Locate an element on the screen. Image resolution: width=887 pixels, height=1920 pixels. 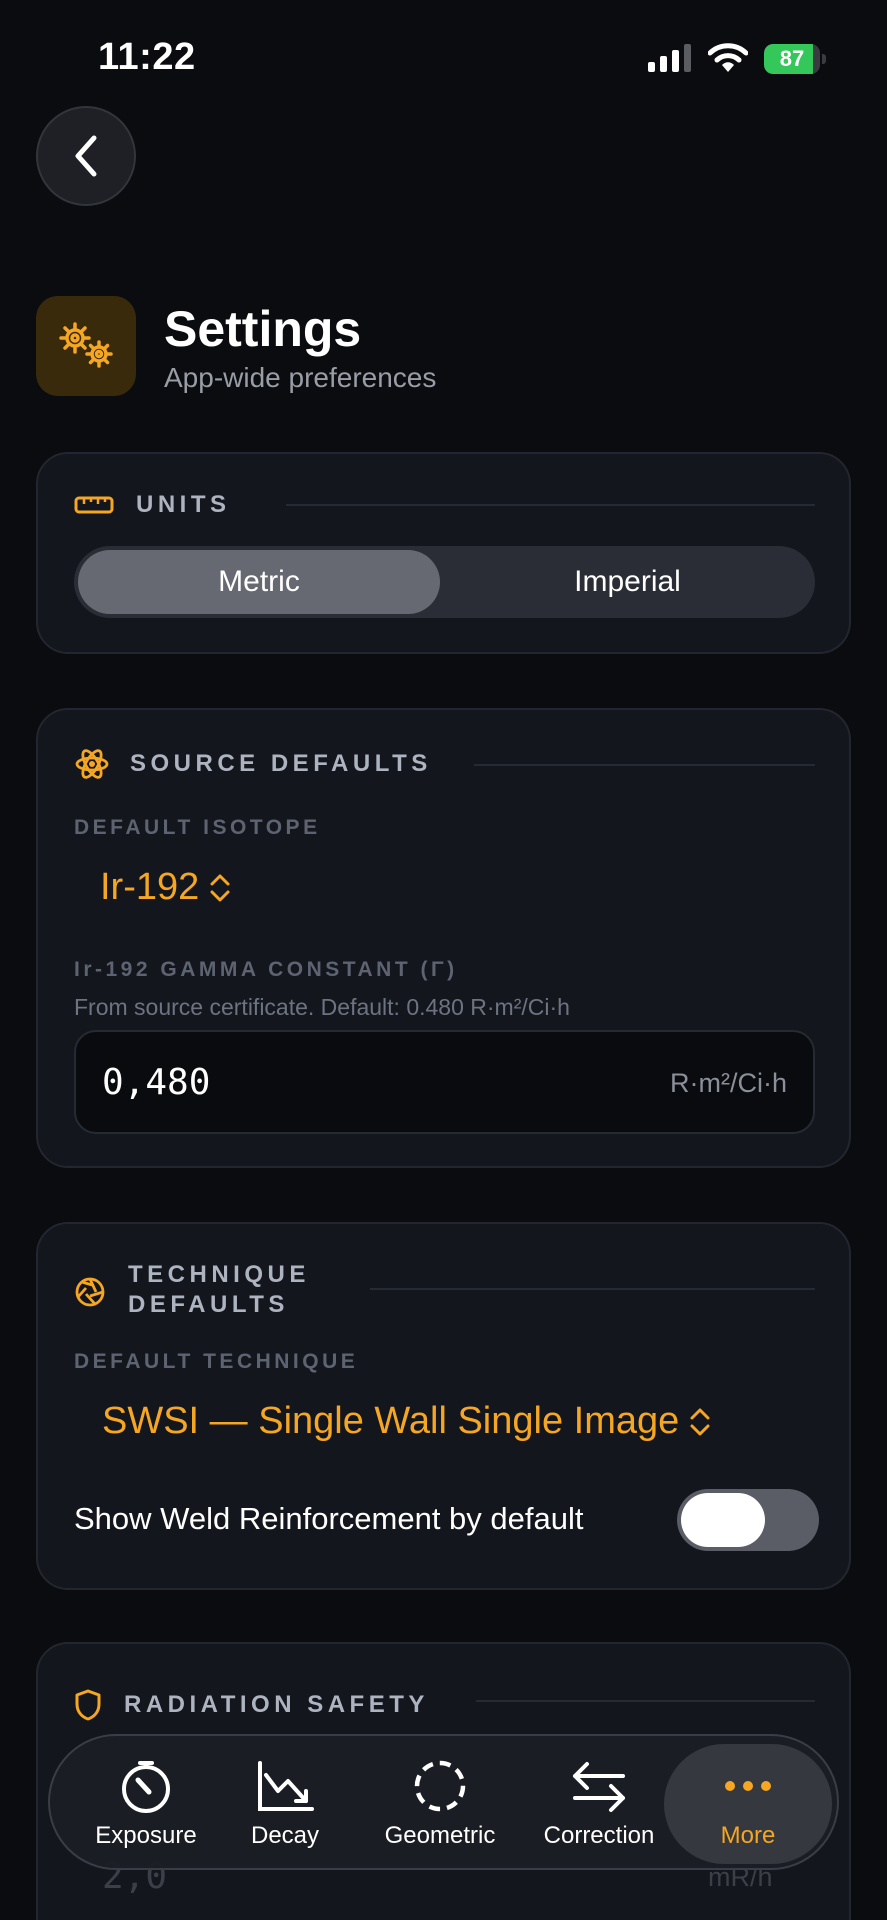
weld-reinforcement-toggle is located at coordinates (748, 1520).